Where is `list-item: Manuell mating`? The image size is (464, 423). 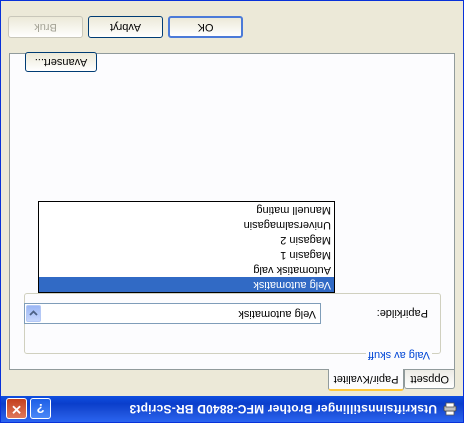 list-item: Manuell mating is located at coordinates (186, 209).